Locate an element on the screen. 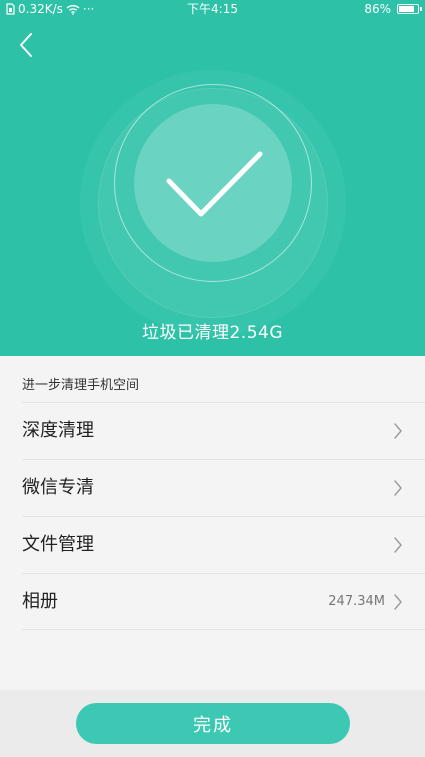  done-button: 完成 is located at coordinates (213, 723).